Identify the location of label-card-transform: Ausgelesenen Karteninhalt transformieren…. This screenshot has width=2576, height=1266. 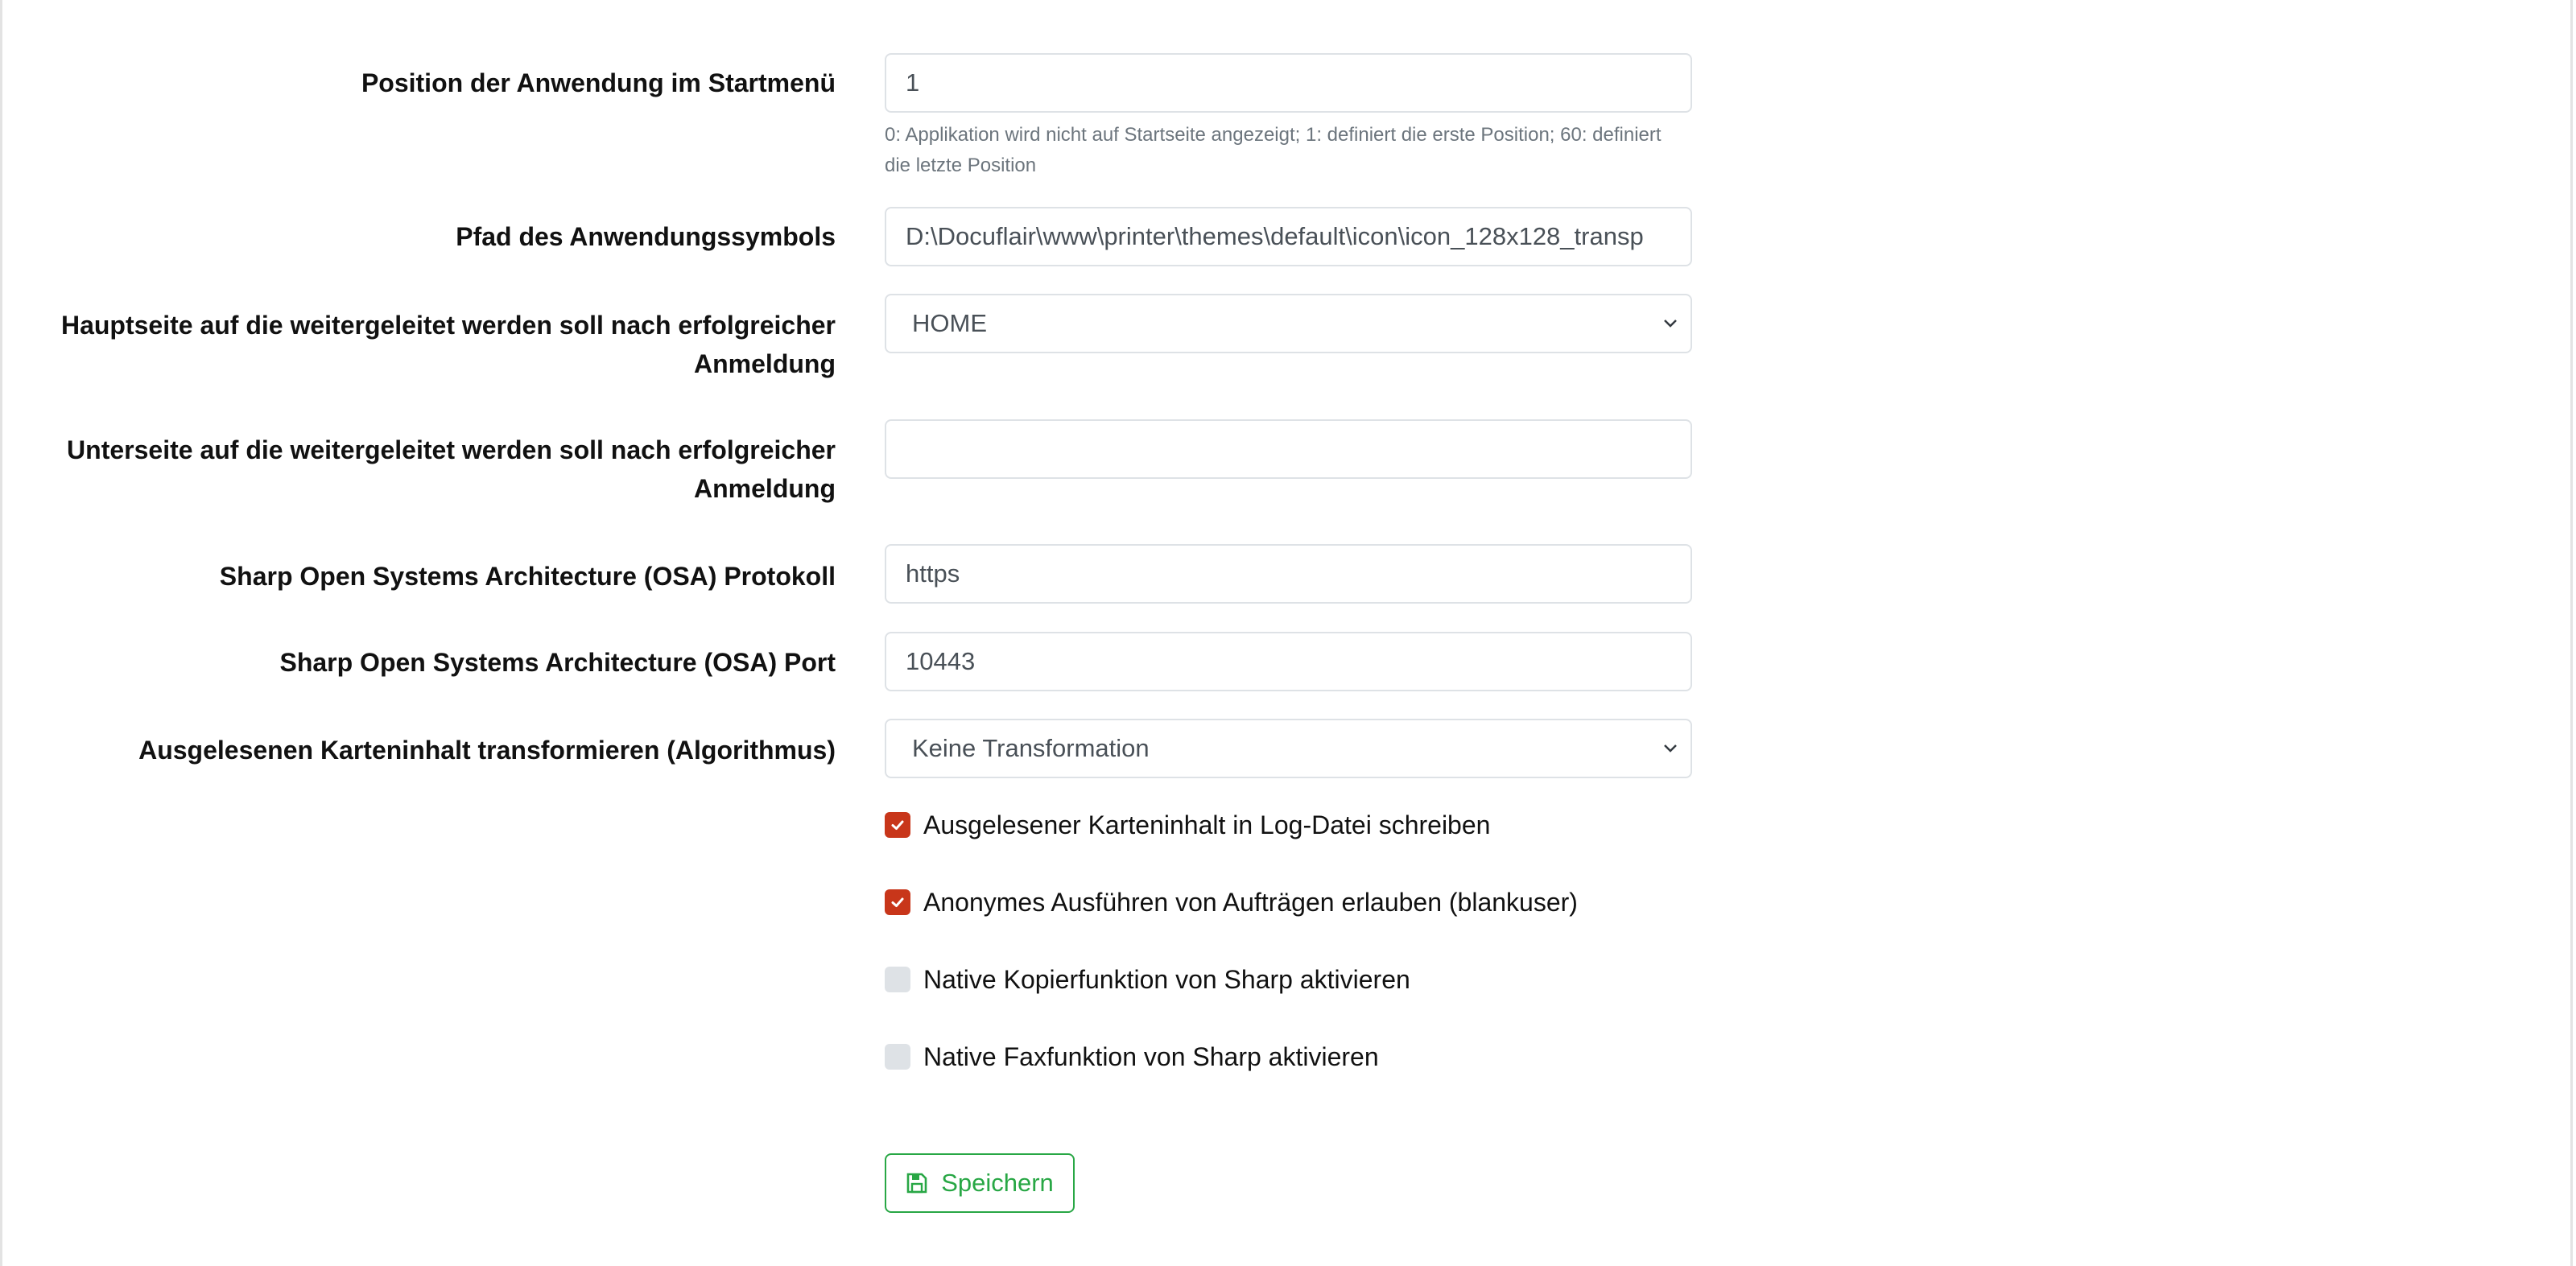
(487, 750).